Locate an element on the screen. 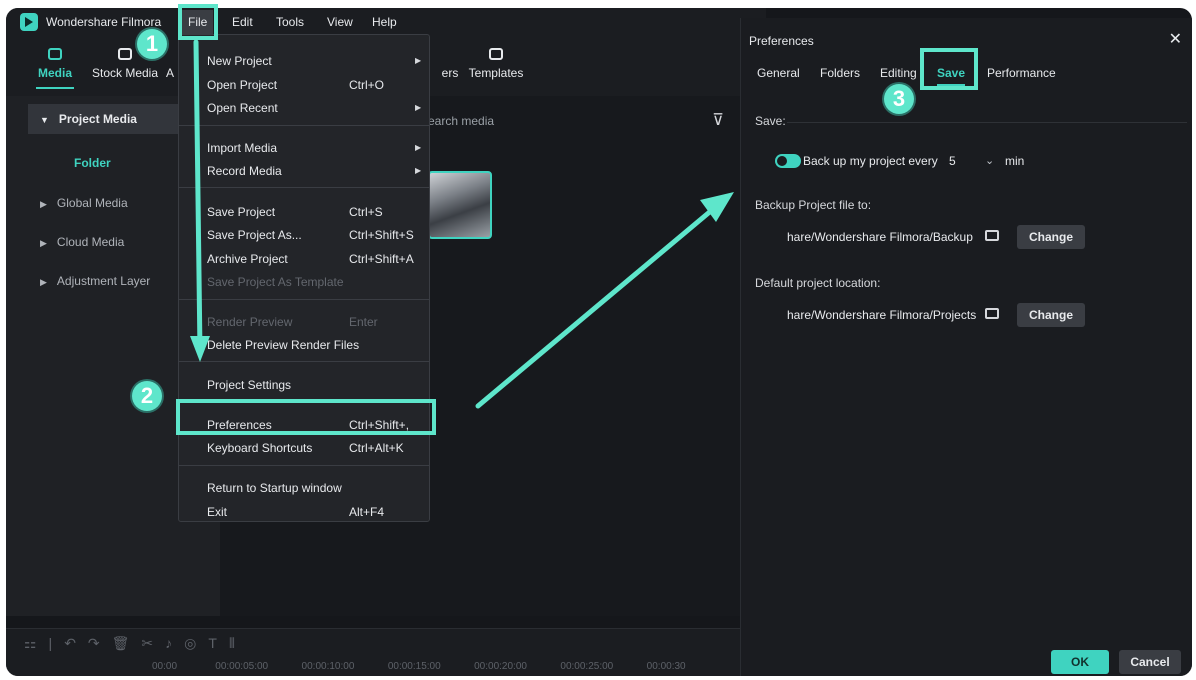 Image resolution: width=1196 pixels, height=680 pixels. close-icon: ✕ is located at coordinates (1175, 39).